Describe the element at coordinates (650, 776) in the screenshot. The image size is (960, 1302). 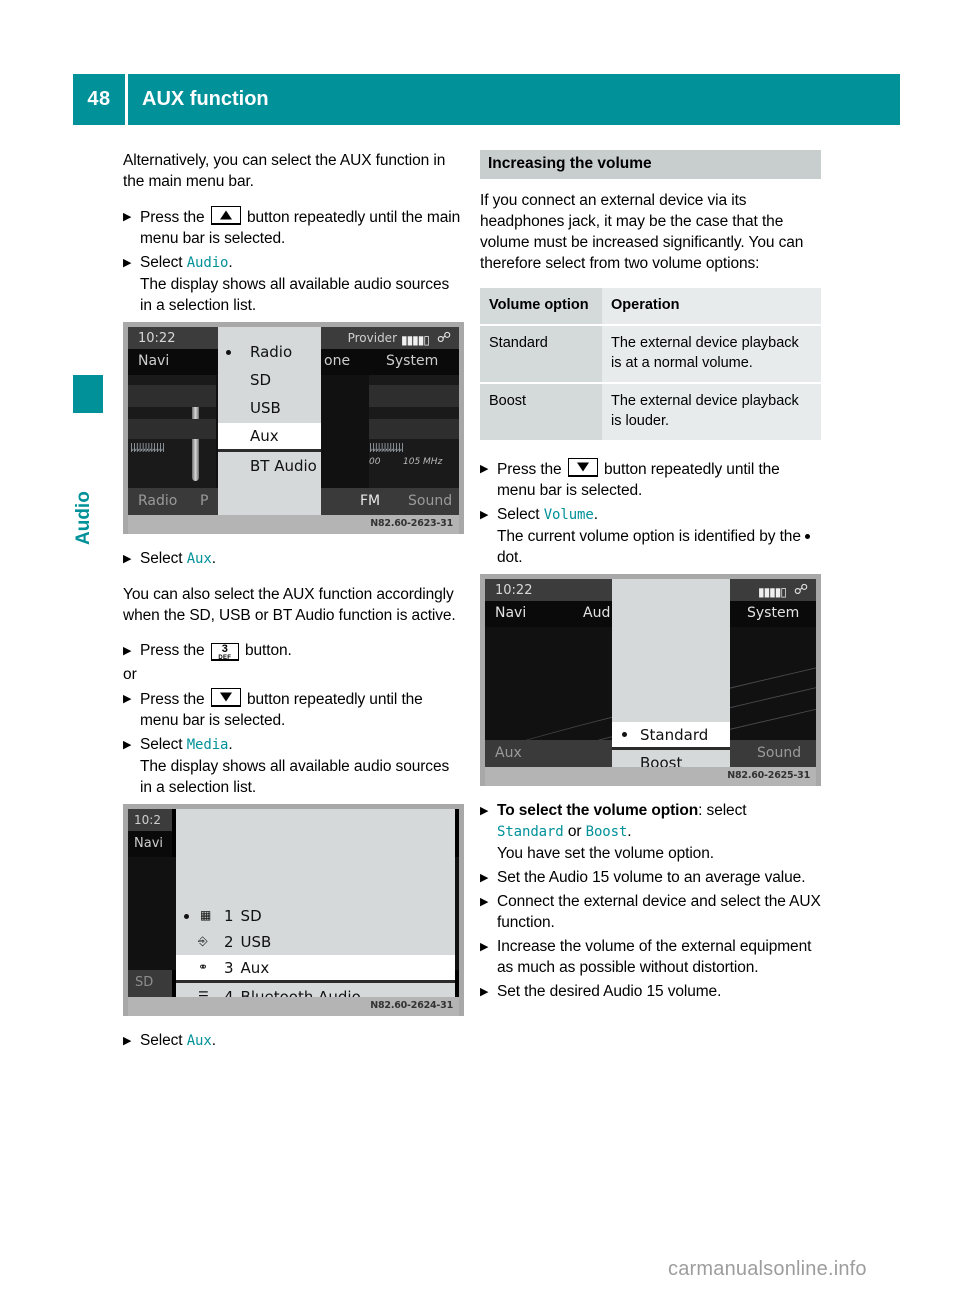
I see `figure-caption-bar: N82.60-2625-31` at that location.